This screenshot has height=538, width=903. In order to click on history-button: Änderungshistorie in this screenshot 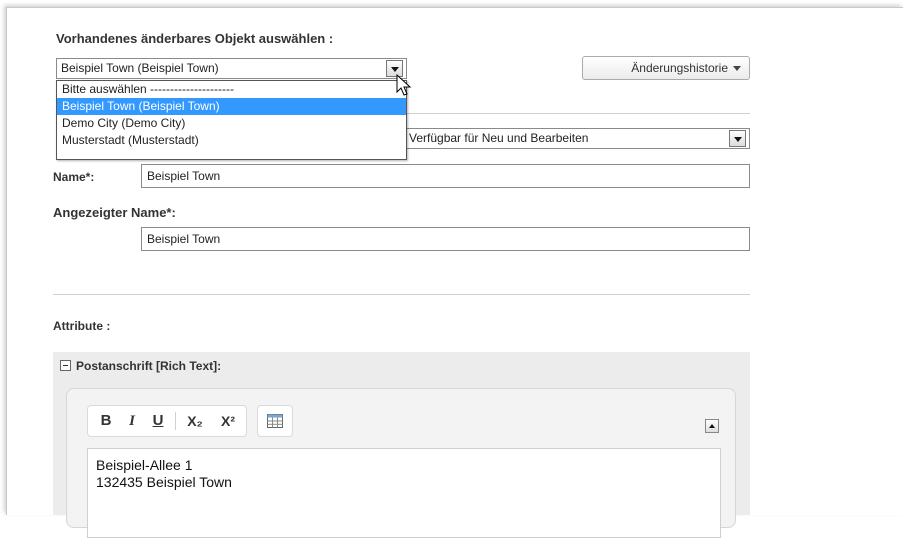, I will do `click(666, 68)`.